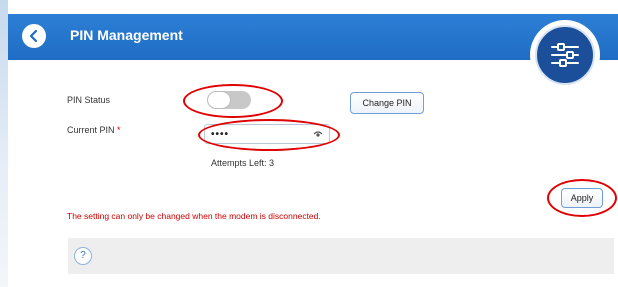 The image size is (618, 287). I want to click on change-pin-button: Change PIN, so click(387, 103).